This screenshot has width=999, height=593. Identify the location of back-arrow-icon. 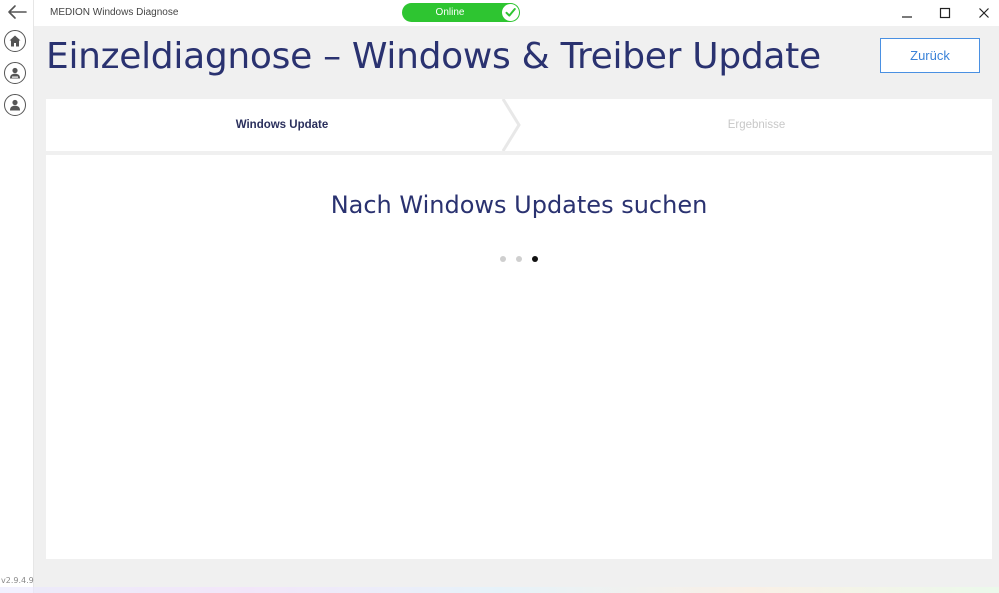
(17, 12).